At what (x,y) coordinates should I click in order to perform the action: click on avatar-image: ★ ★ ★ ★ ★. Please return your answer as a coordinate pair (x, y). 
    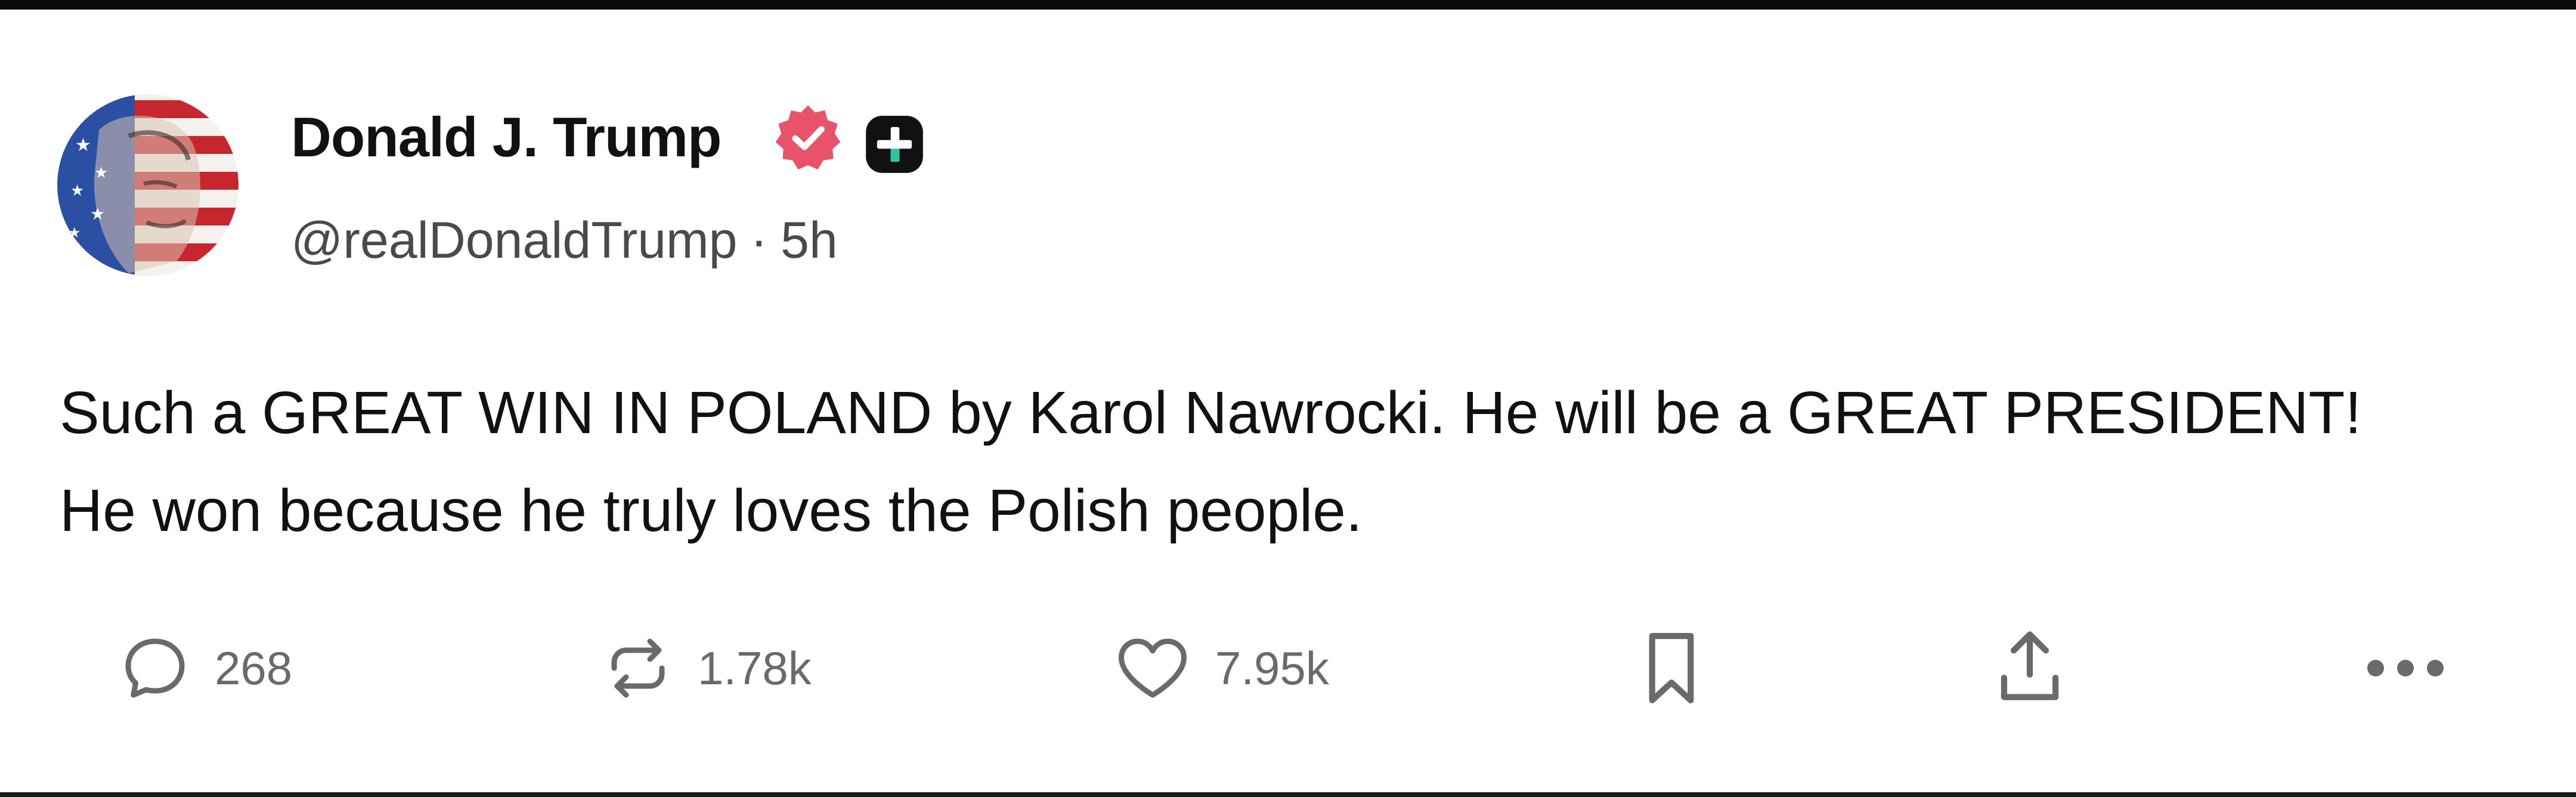
    Looking at the image, I should click on (148, 185).